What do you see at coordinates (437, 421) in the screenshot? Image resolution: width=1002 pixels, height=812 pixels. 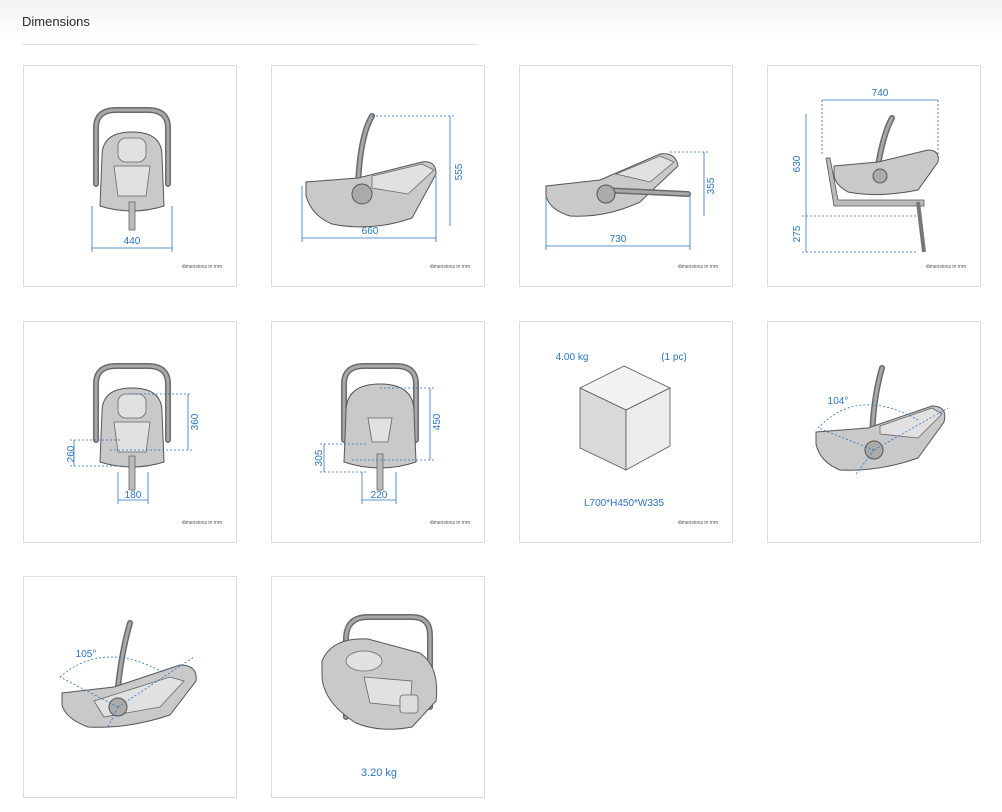 I see `height-a-label: 450` at bounding box center [437, 421].